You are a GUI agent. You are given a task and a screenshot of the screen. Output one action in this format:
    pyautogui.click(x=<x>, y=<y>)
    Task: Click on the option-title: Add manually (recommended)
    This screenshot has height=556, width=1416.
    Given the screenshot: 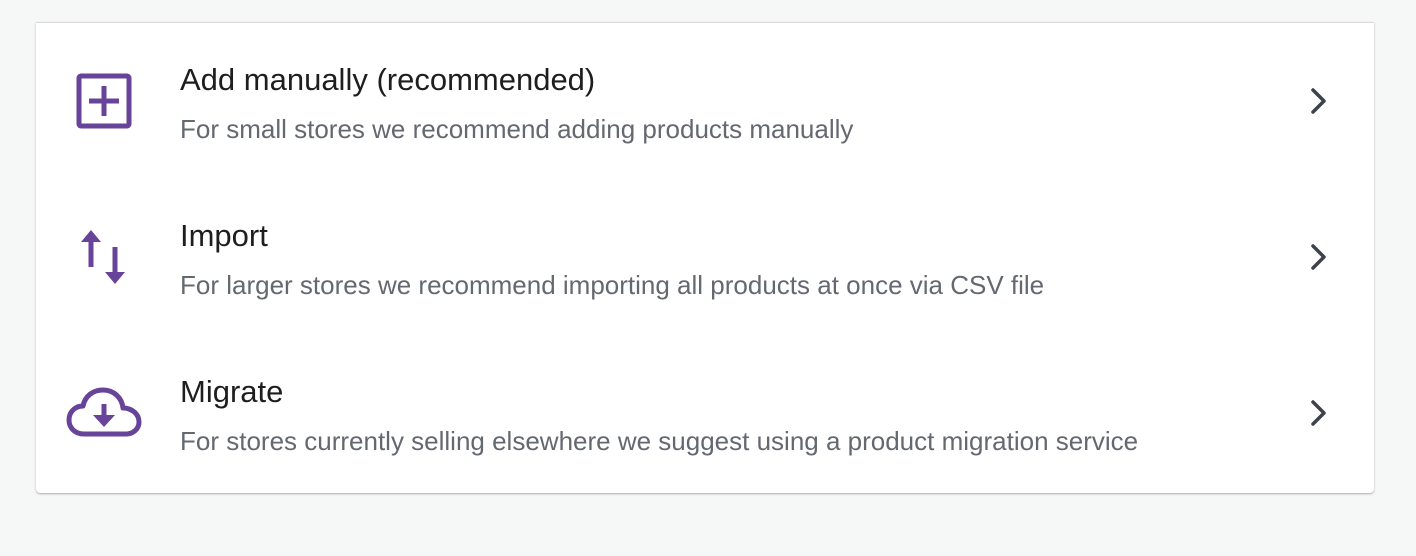 What is the action you would take?
    pyautogui.click(x=388, y=79)
    